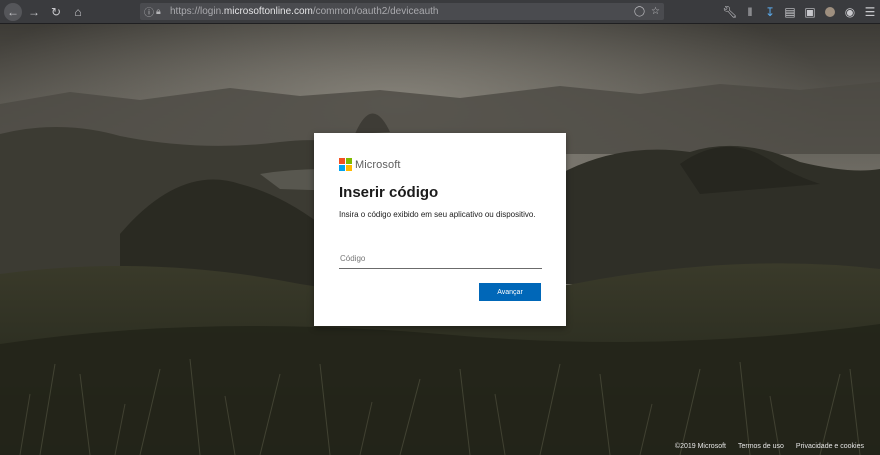  What do you see at coordinates (830, 12) in the screenshot?
I see `account-icon` at bounding box center [830, 12].